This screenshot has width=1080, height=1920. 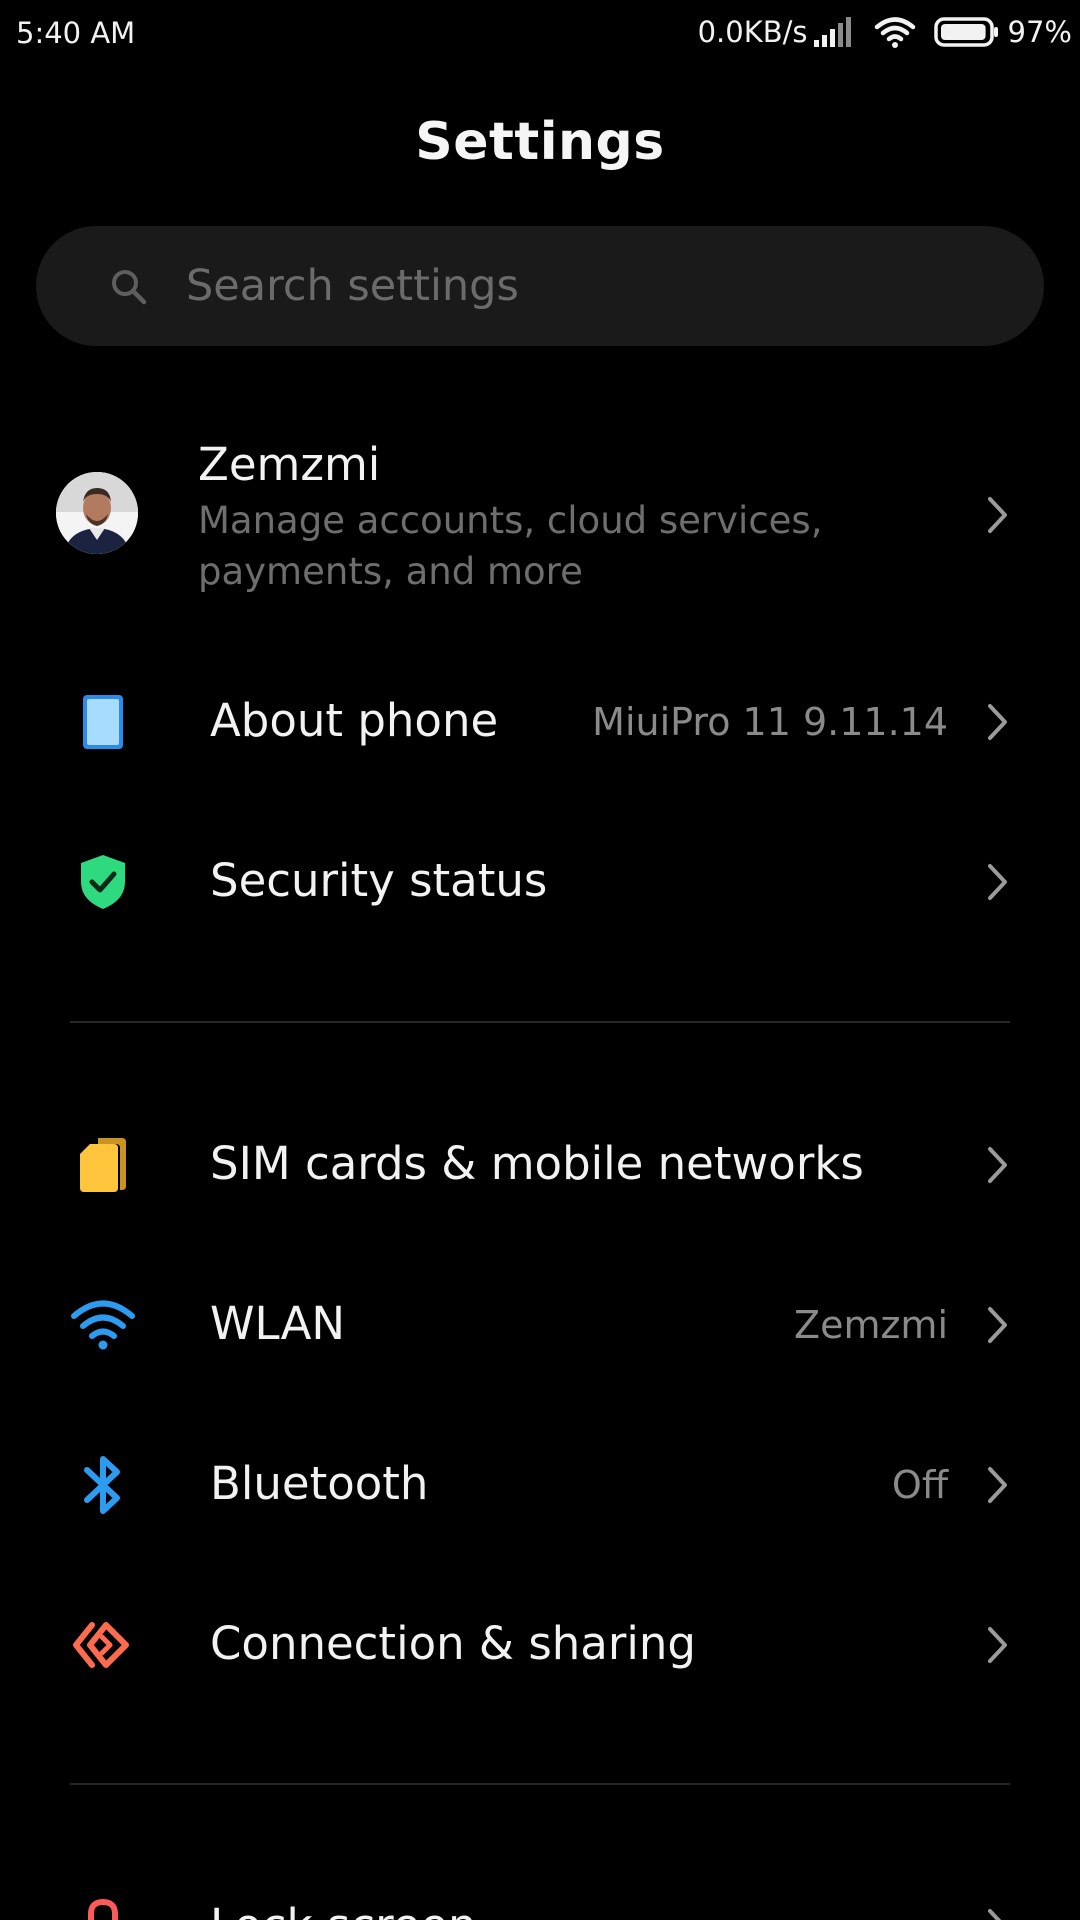 I want to click on phone-icon, so click(x=103, y=722).